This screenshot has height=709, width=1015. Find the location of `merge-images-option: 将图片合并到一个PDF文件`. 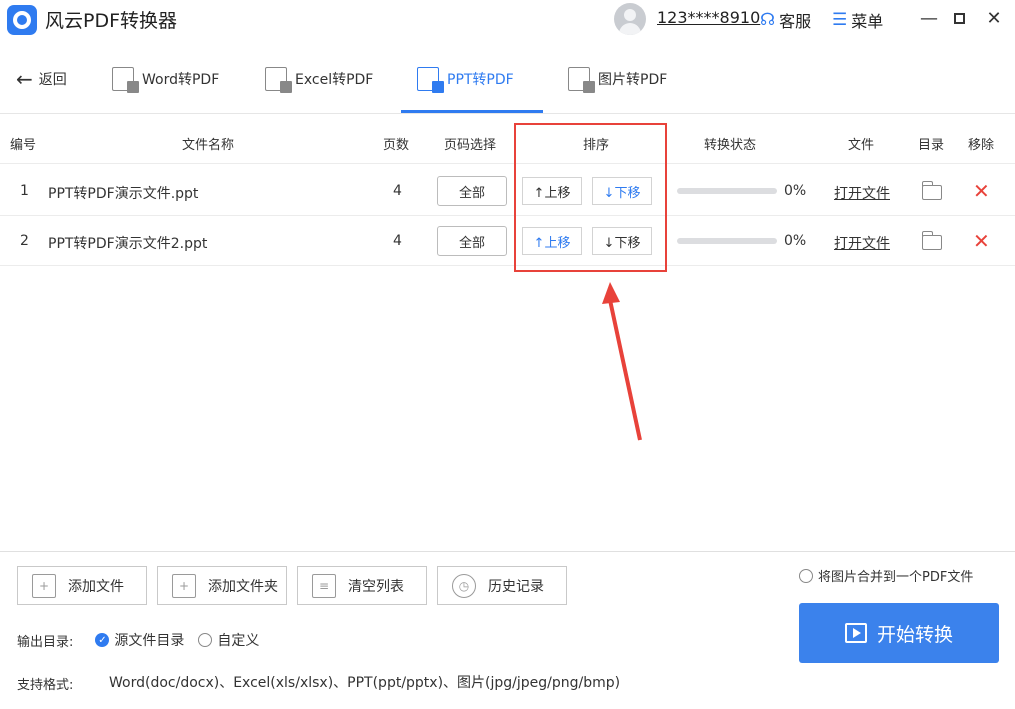

merge-images-option: 将图片合并到一个PDF文件 is located at coordinates (886, 575).